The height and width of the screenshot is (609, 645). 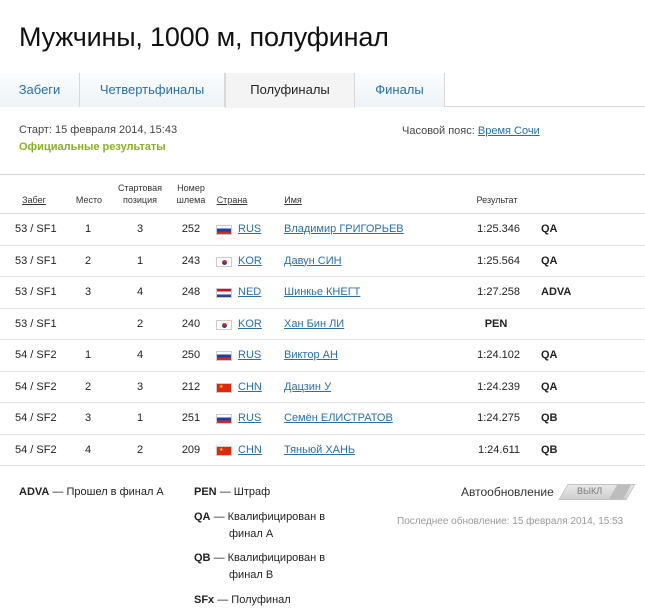 What do you see at coordinates (88, 386) in the screenshot?
I see `cell-place: 2` at bounding box center [88, 386].